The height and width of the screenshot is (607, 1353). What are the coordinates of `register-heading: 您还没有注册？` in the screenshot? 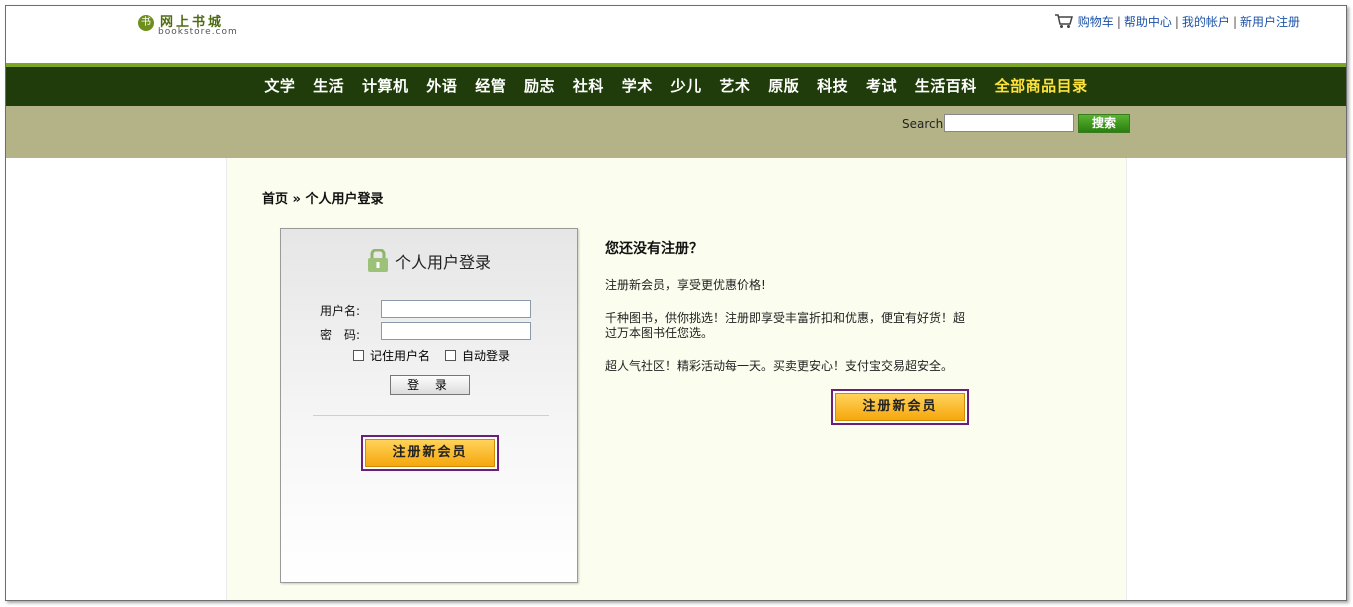 It's located at (654, 249).